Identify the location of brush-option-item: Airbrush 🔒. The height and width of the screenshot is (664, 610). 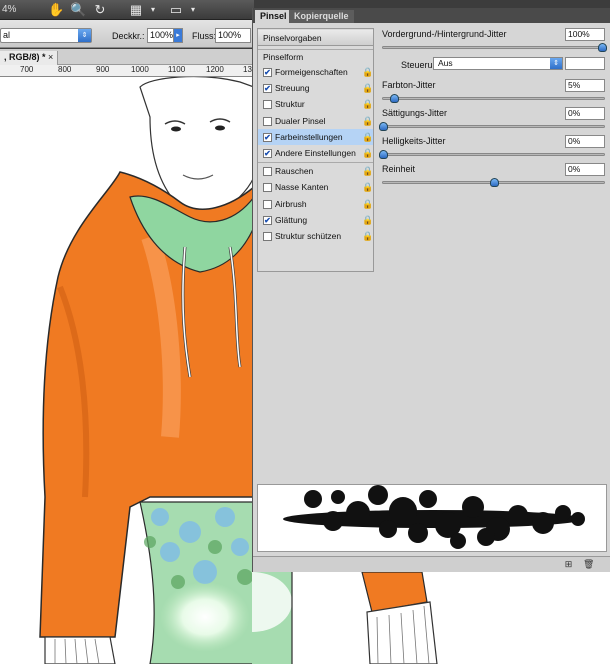
(315, 204).